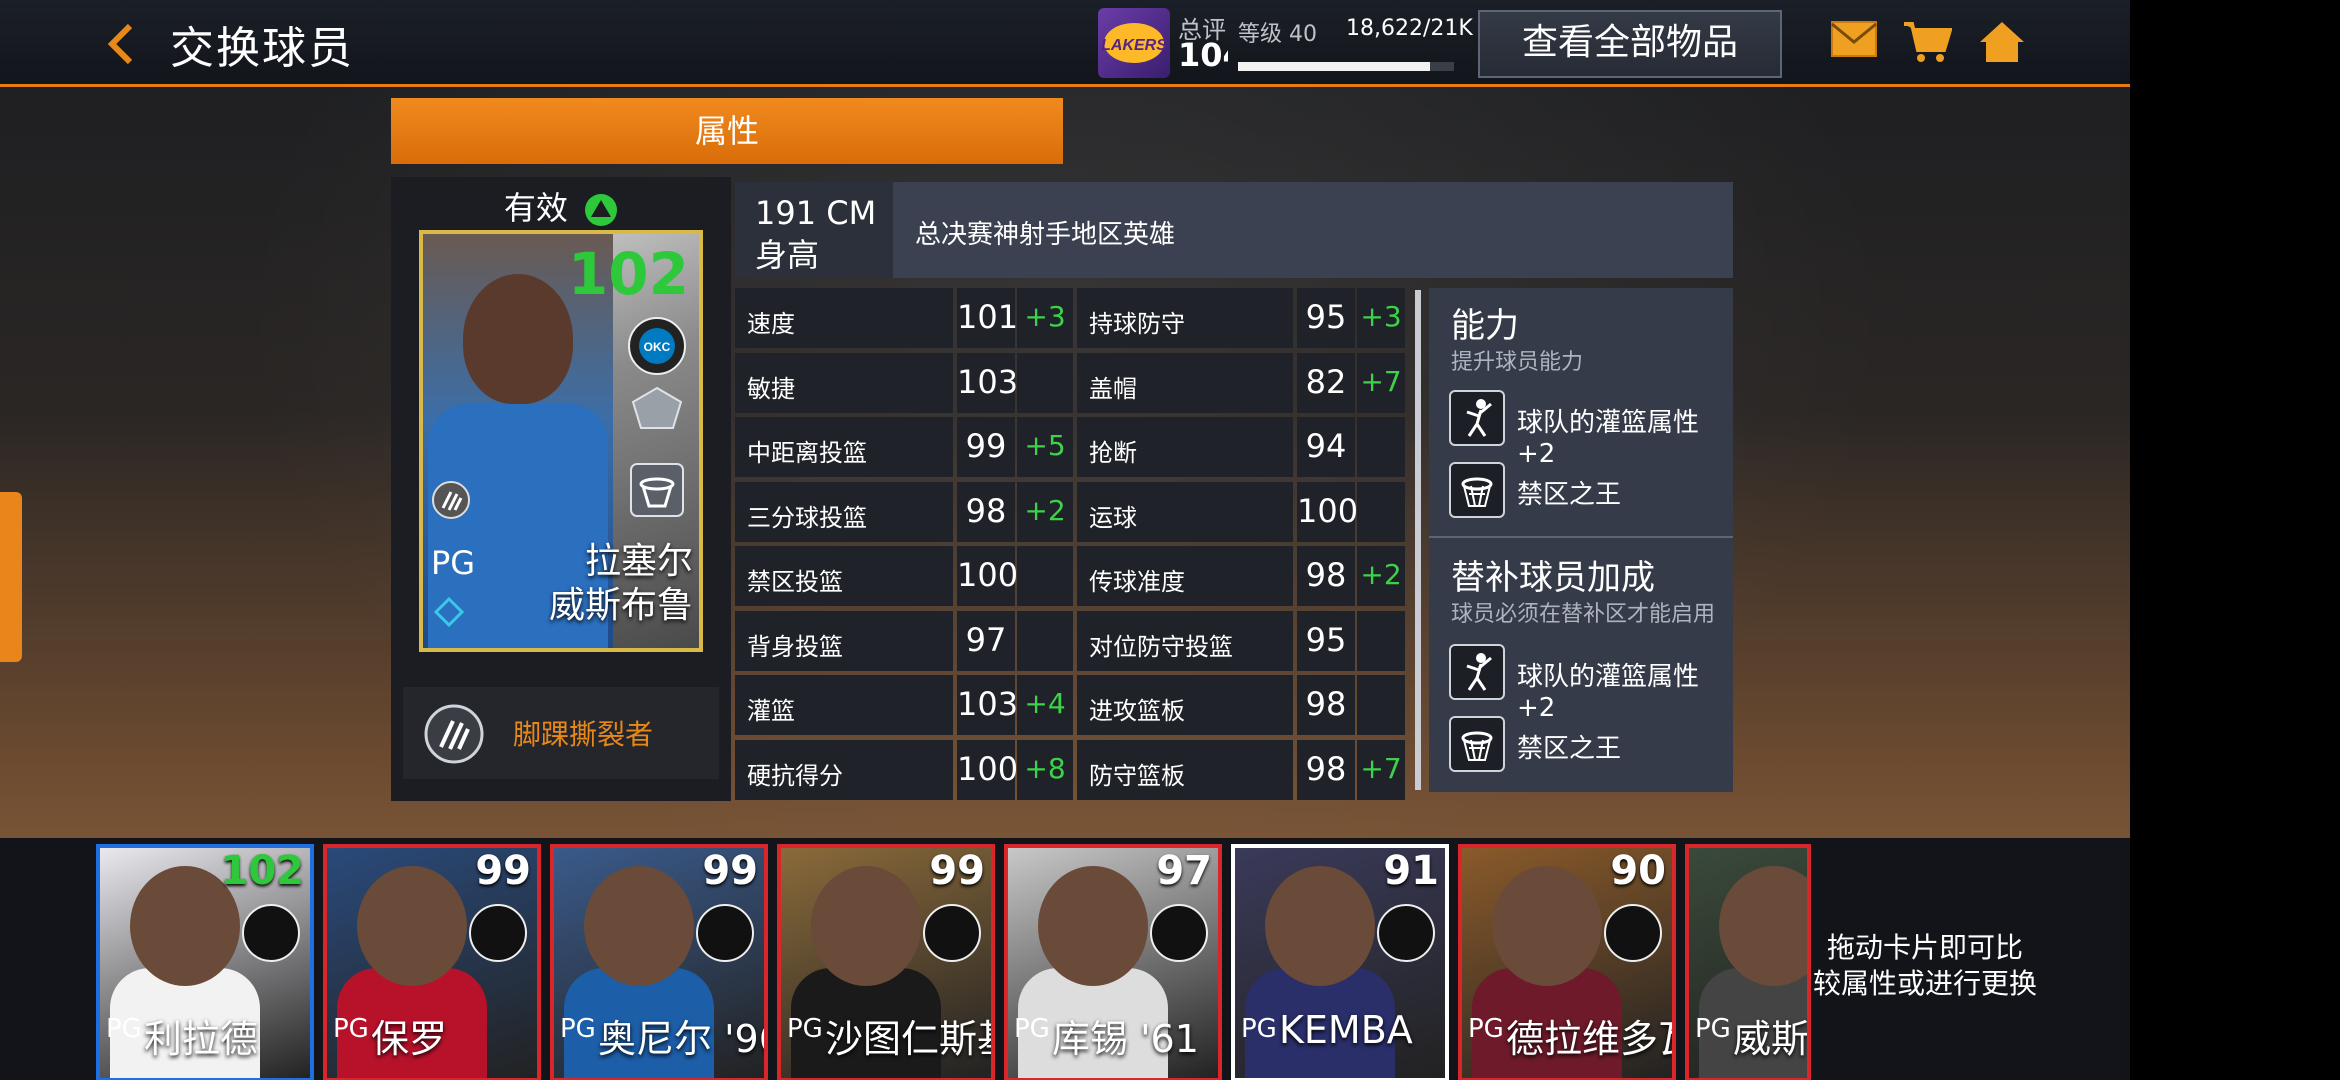 The image size is (2340, 1080). What do you see at coordinates (1137, 582) in the screenshot?
I see `stat-name: 传球准度` at bounding box center [1137, 582].